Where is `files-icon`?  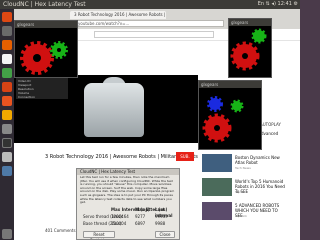
files-icon is located at coordinates (7, 31).